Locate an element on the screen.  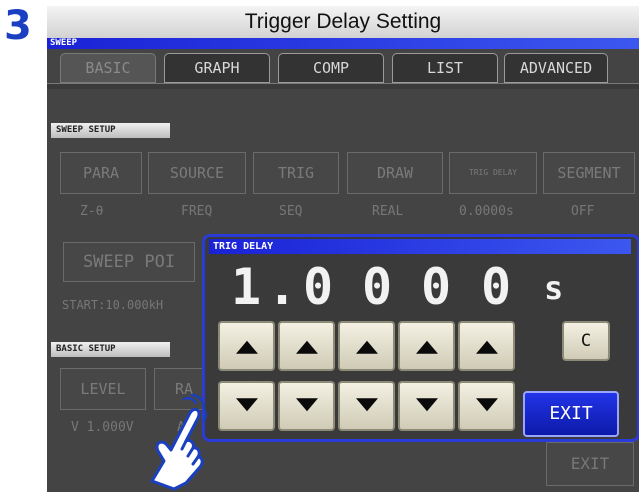
digit-1-up-button is located at coordinates (246, 346).